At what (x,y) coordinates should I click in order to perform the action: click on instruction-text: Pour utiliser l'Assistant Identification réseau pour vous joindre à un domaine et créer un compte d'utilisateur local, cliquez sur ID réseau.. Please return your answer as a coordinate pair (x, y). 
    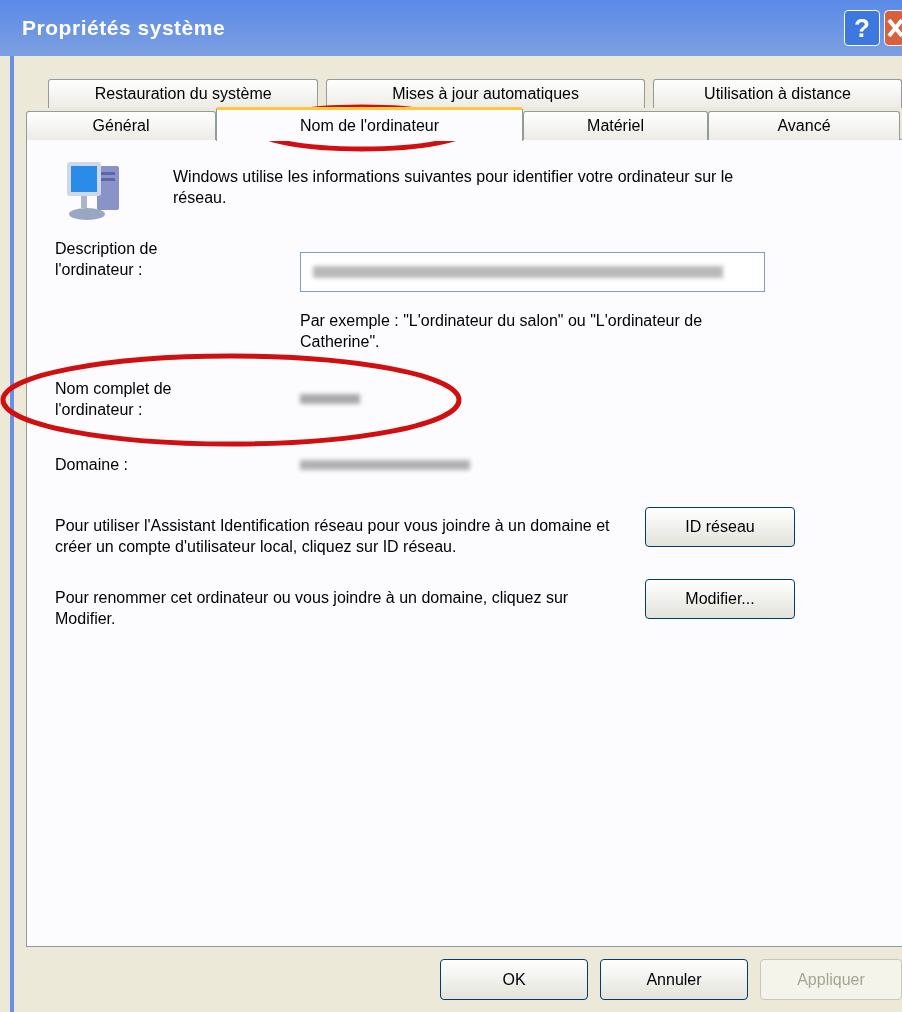
    Looking at the image, I should click on (333, 536).